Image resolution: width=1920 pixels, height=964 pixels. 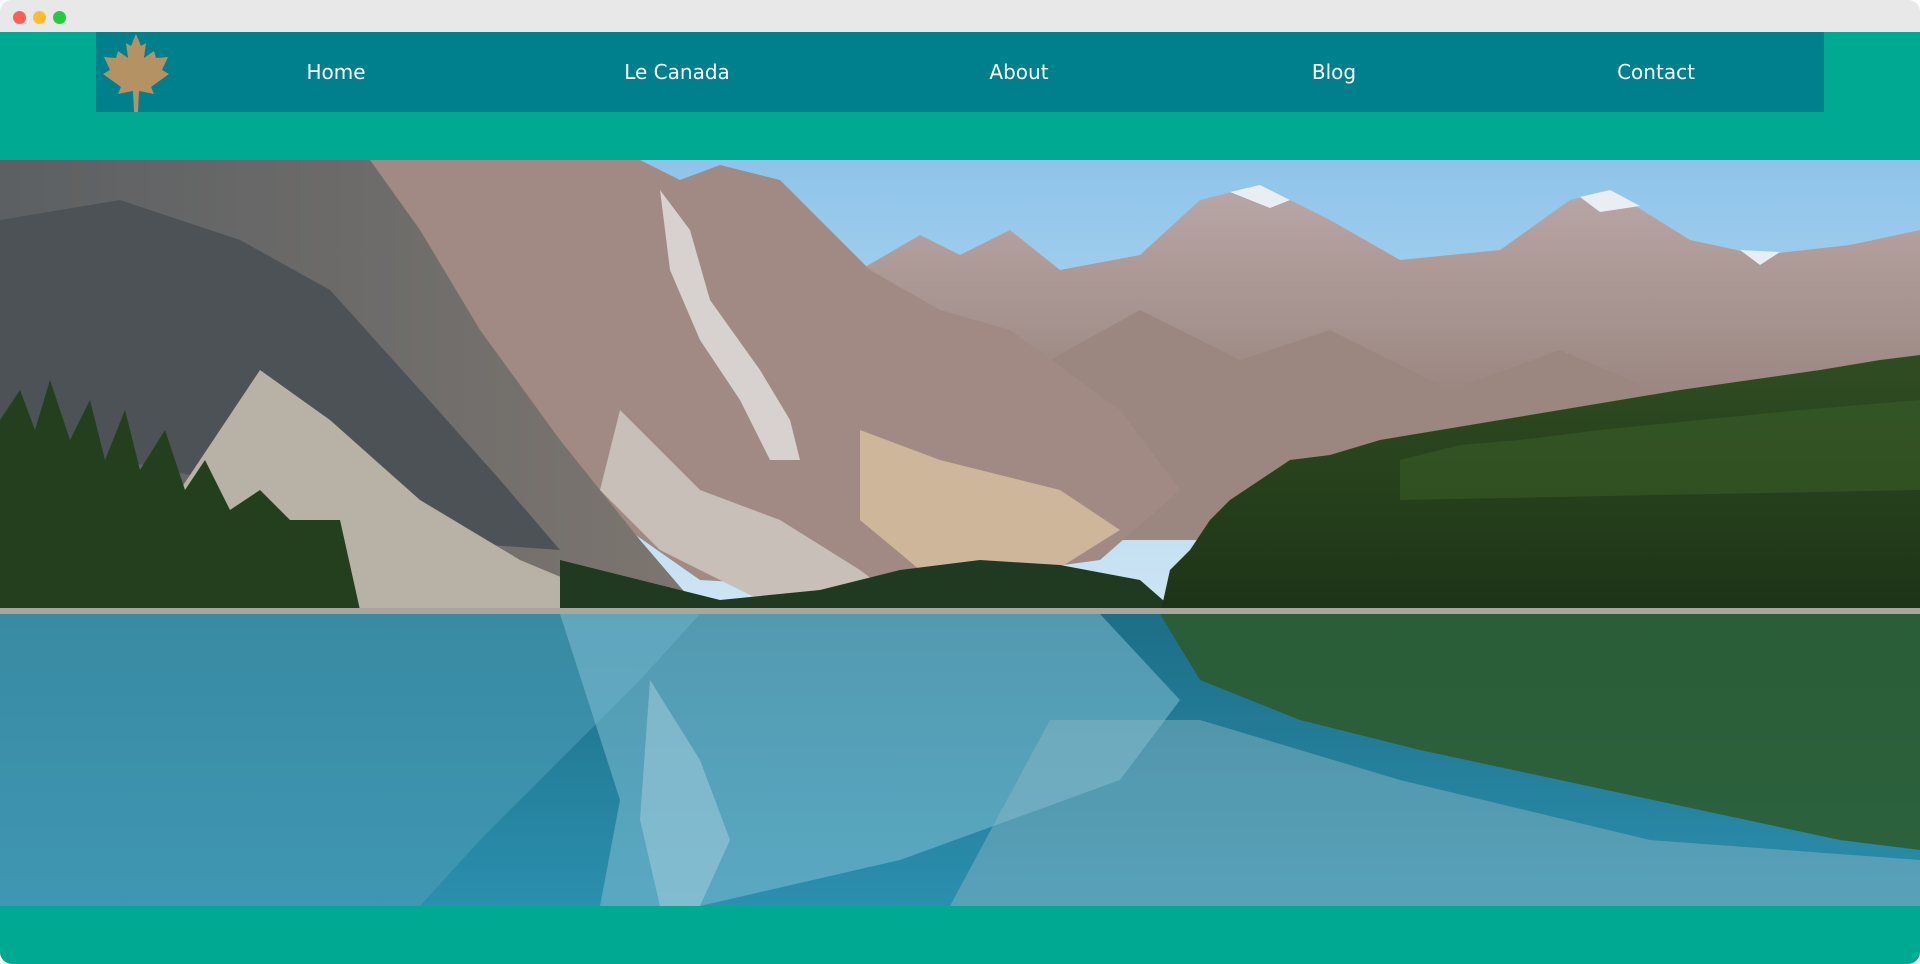 What do you see at coordinates (19, 17) in the screenshot?
I see `close-window-button` at bounding box center [19, 17].